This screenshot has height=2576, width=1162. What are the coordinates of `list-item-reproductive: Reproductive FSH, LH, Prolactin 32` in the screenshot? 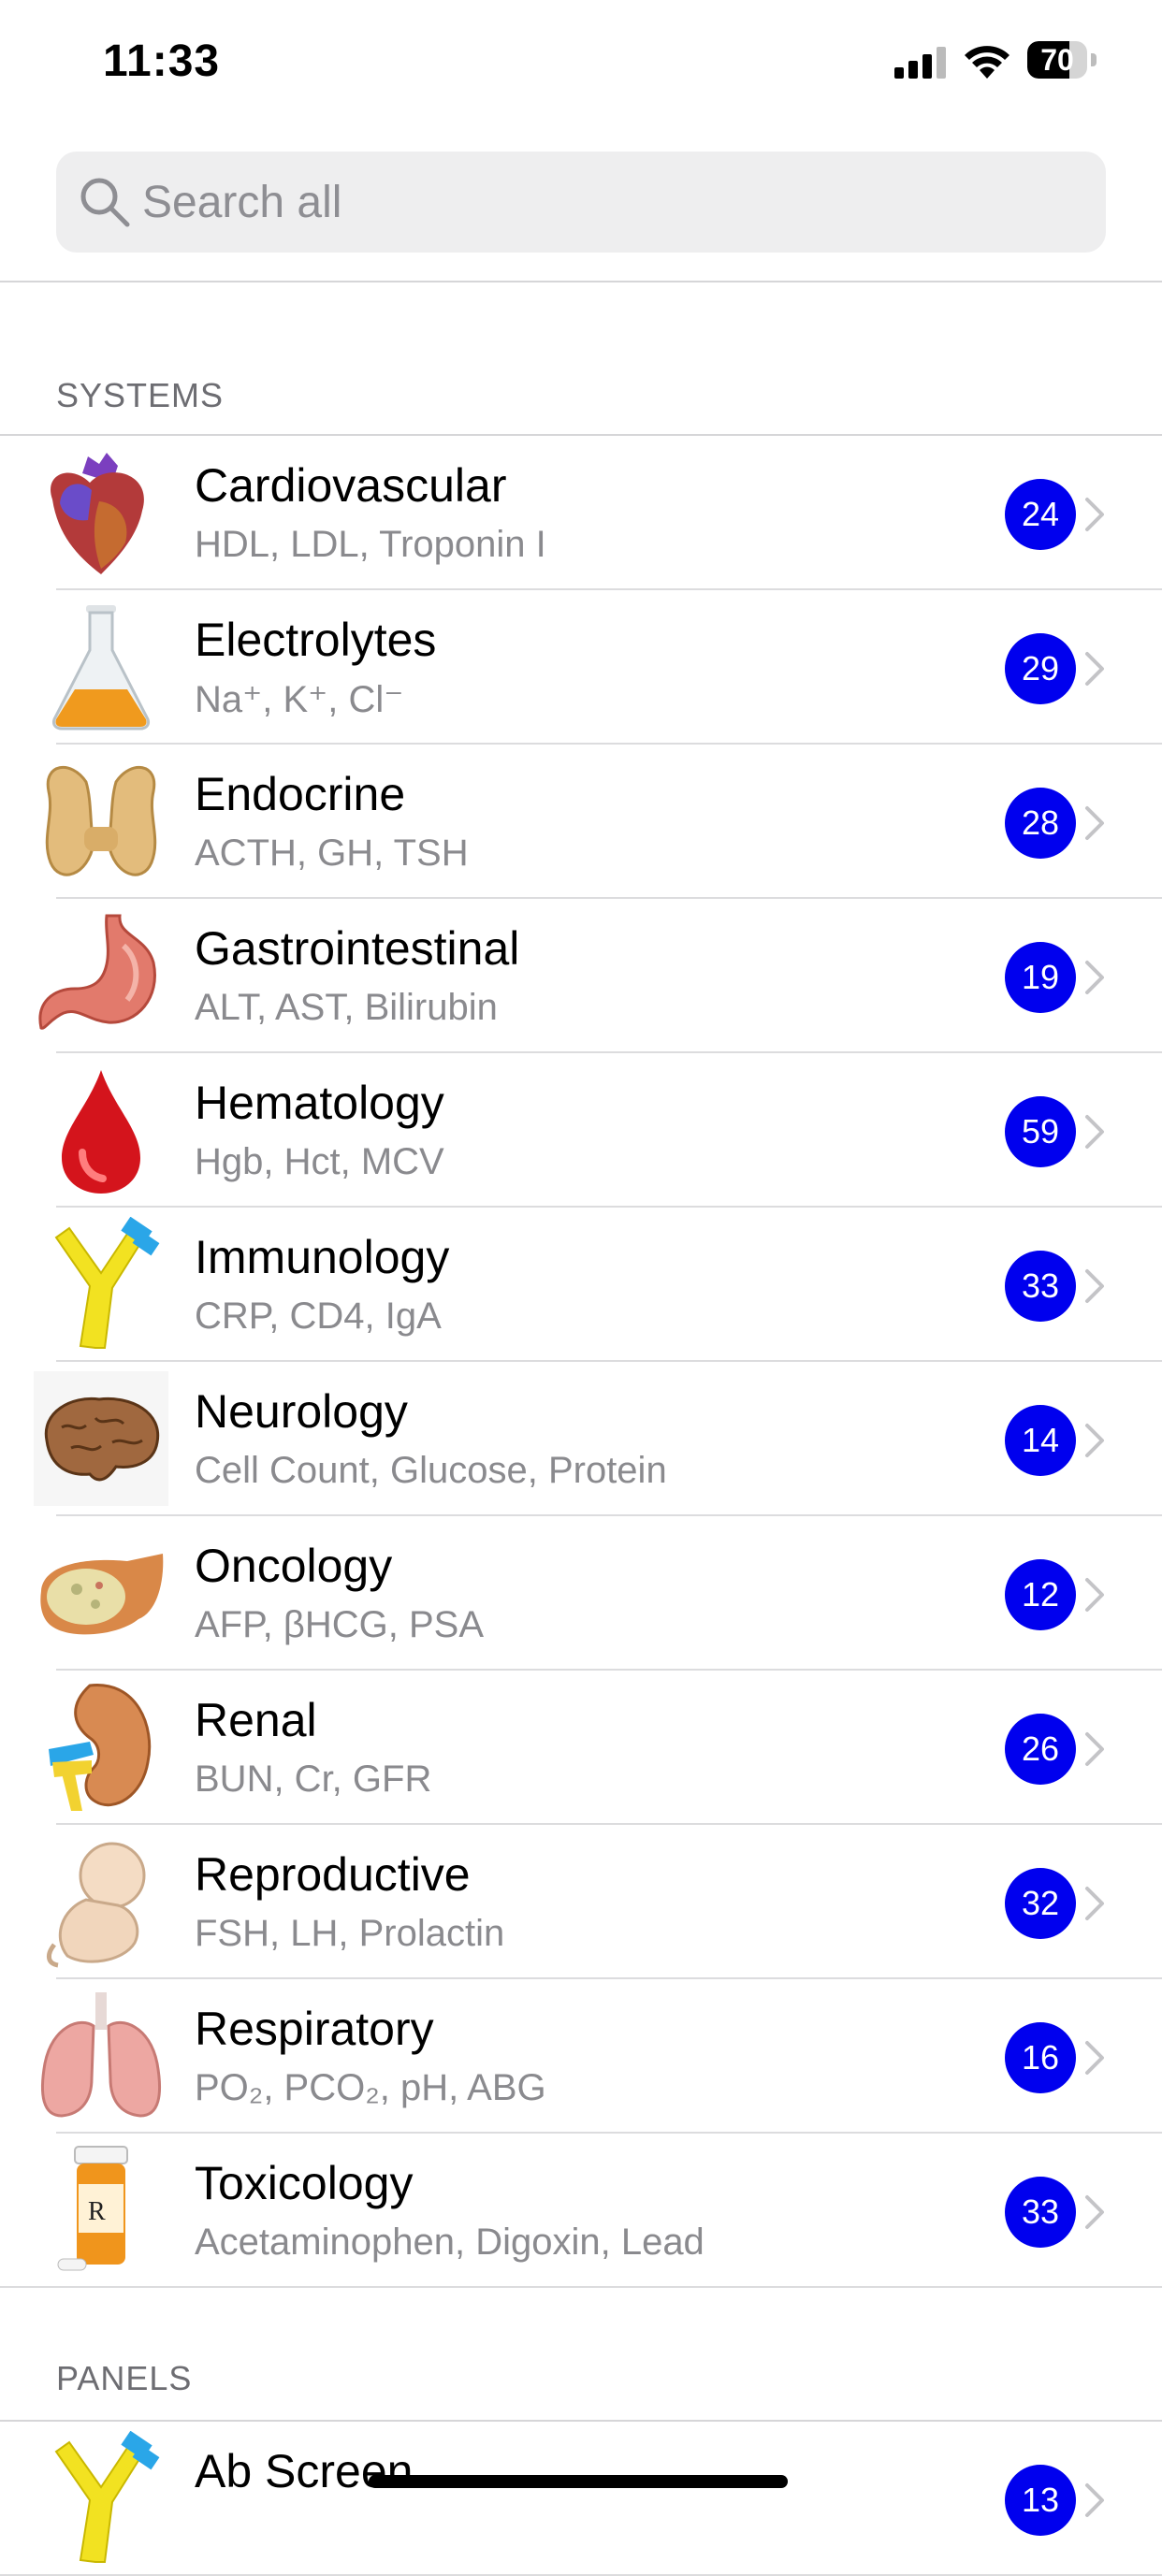 It's located at (581, 1902).